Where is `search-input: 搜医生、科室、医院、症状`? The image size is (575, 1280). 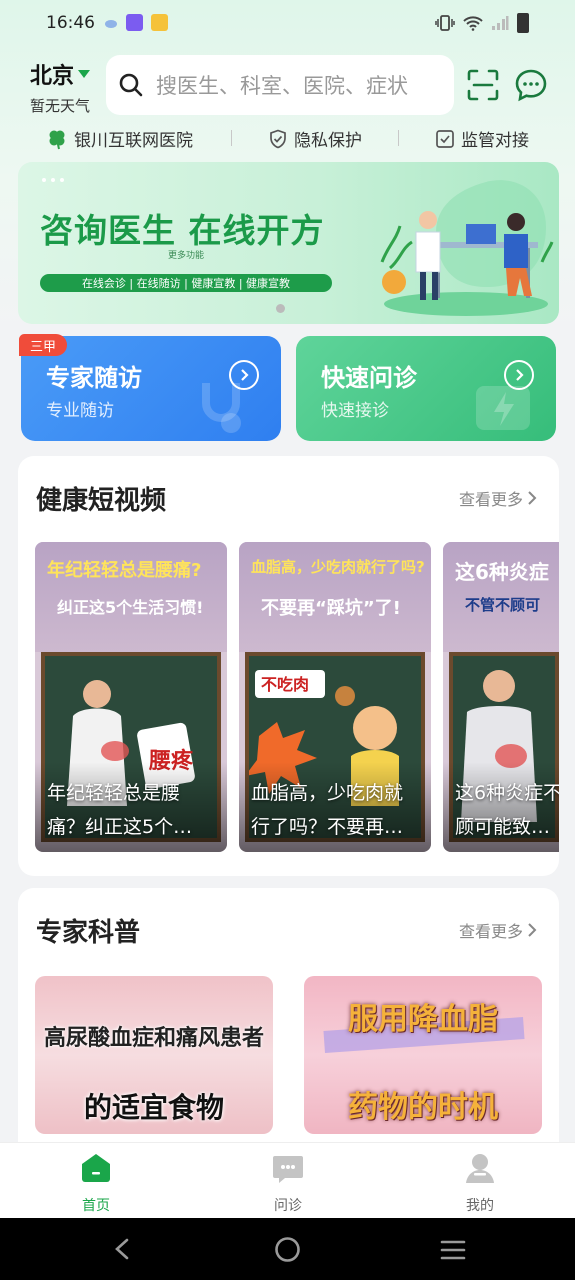
search-input: 搜医生、科室、医院、症状 is located at coordinates (280, 85).